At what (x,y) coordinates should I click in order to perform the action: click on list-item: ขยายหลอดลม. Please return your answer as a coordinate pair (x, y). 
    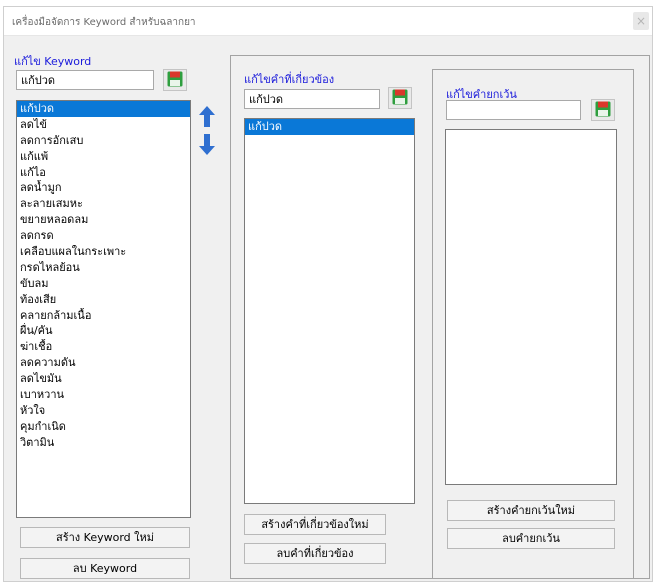
    Looking at the image, I should click on (103, 220).